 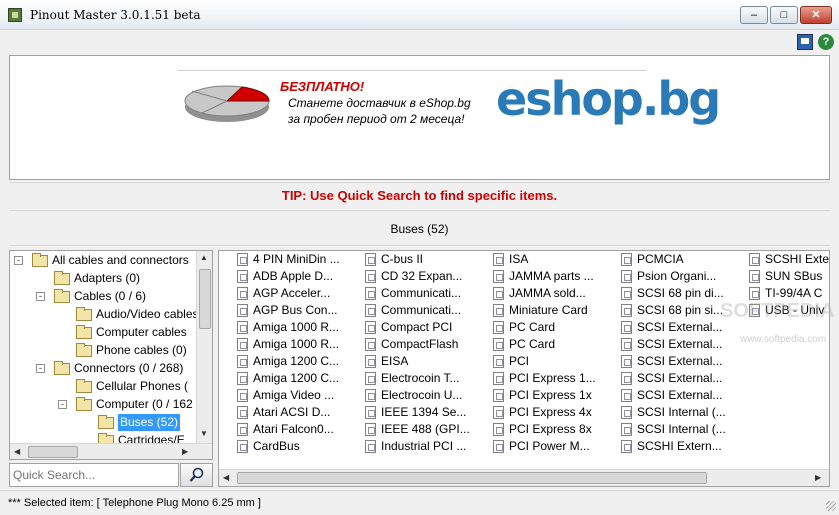 What do you see at coordinates (555, 429) in the screenshot?
I see `list-item: PCI Express 8x` at bounding box center [555, 429].